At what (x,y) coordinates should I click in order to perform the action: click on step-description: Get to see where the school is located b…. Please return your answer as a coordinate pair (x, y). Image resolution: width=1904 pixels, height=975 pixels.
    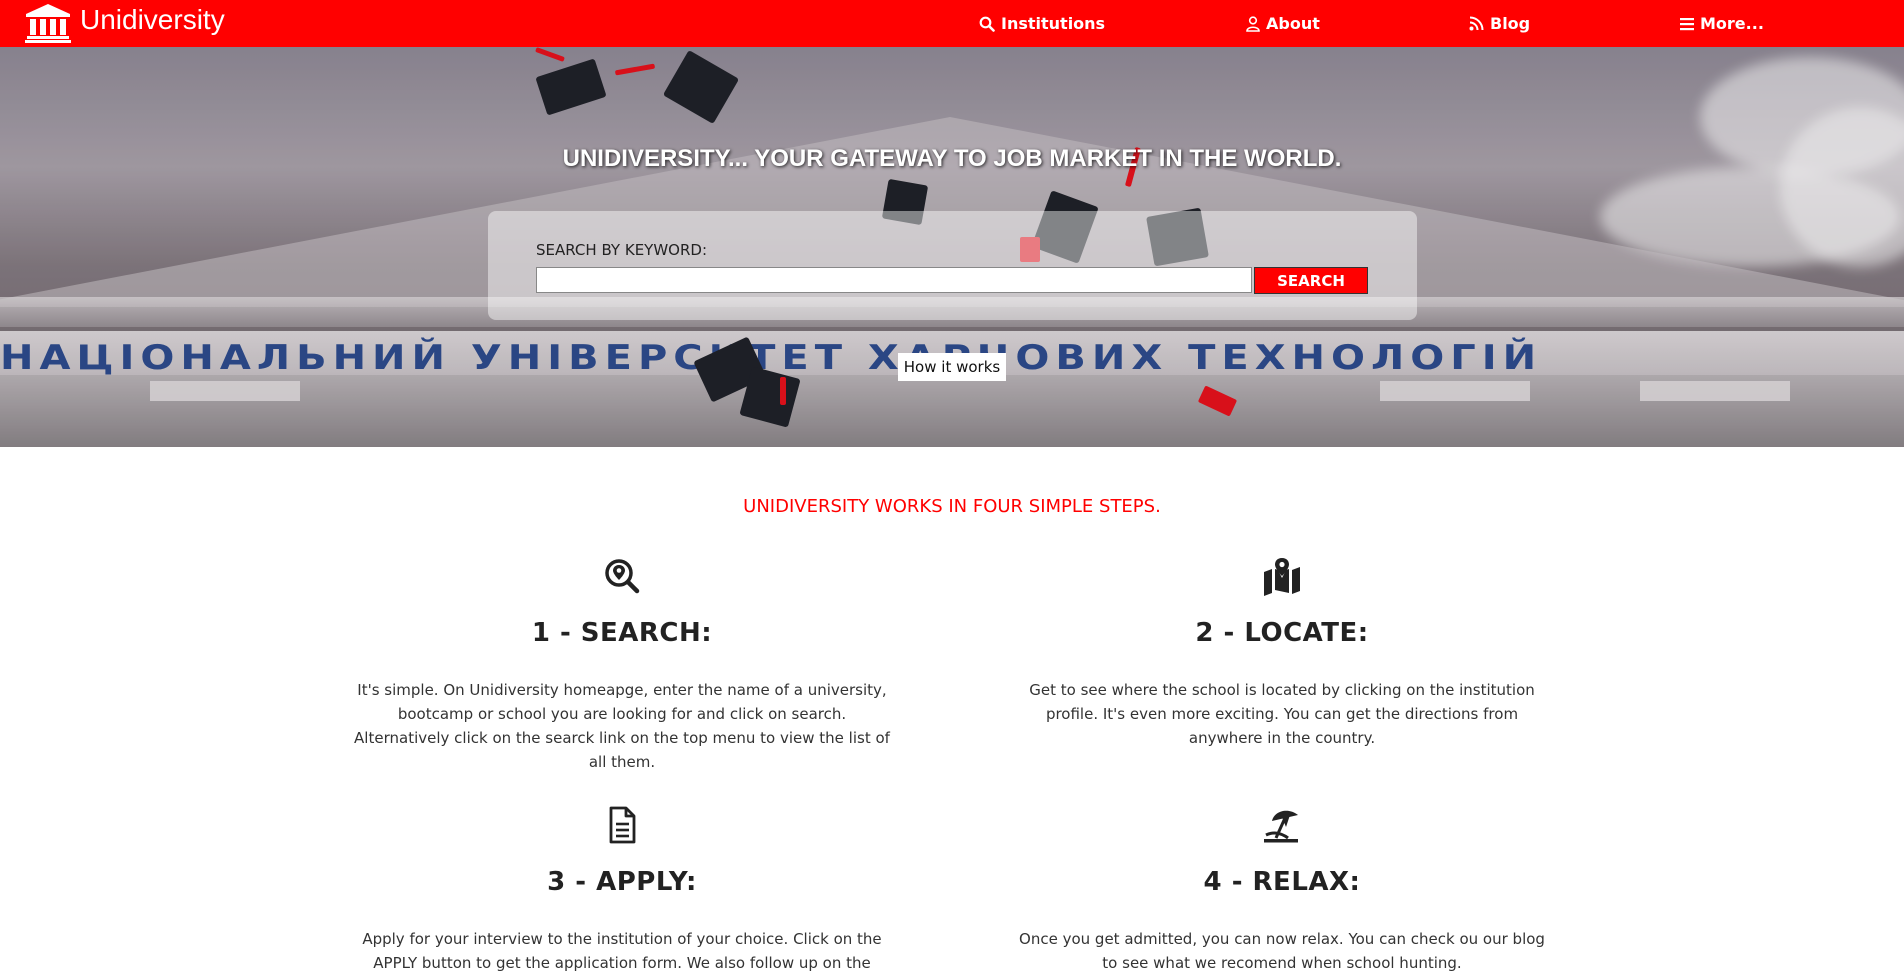
    Looking at the image, I should click on (1282, 714).